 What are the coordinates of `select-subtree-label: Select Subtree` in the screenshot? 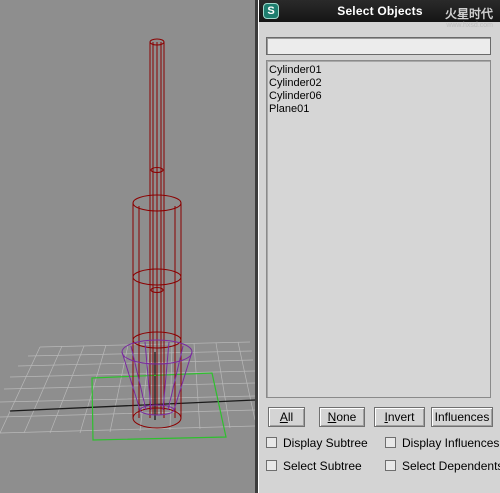 It's located at (322, 466).